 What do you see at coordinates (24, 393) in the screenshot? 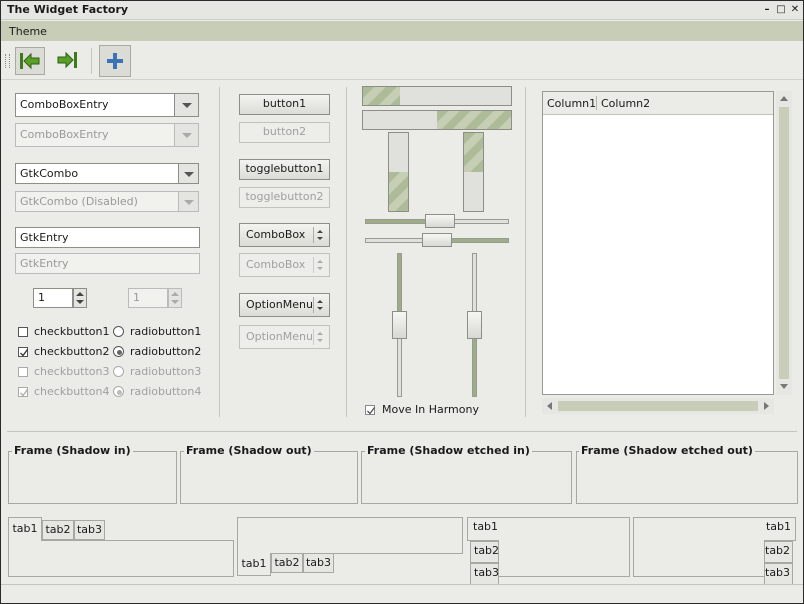
I see `checkmark-icon` at bounding box center [24, 393].